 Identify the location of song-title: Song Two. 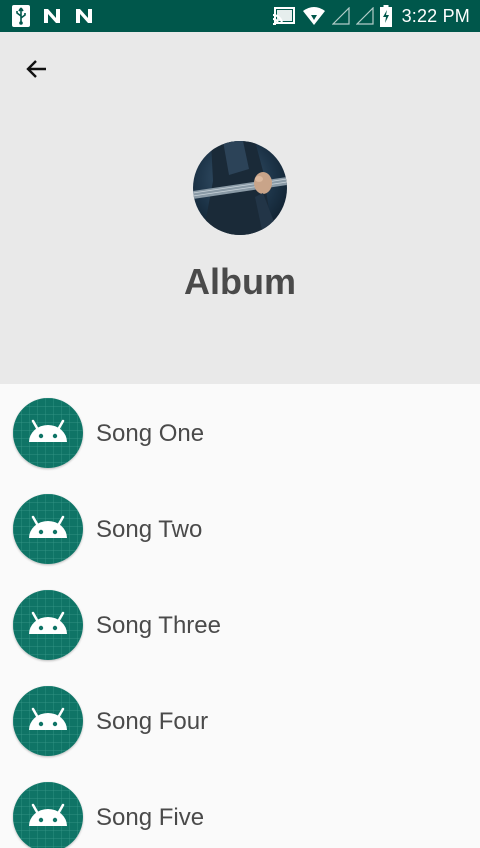
(149, 529).